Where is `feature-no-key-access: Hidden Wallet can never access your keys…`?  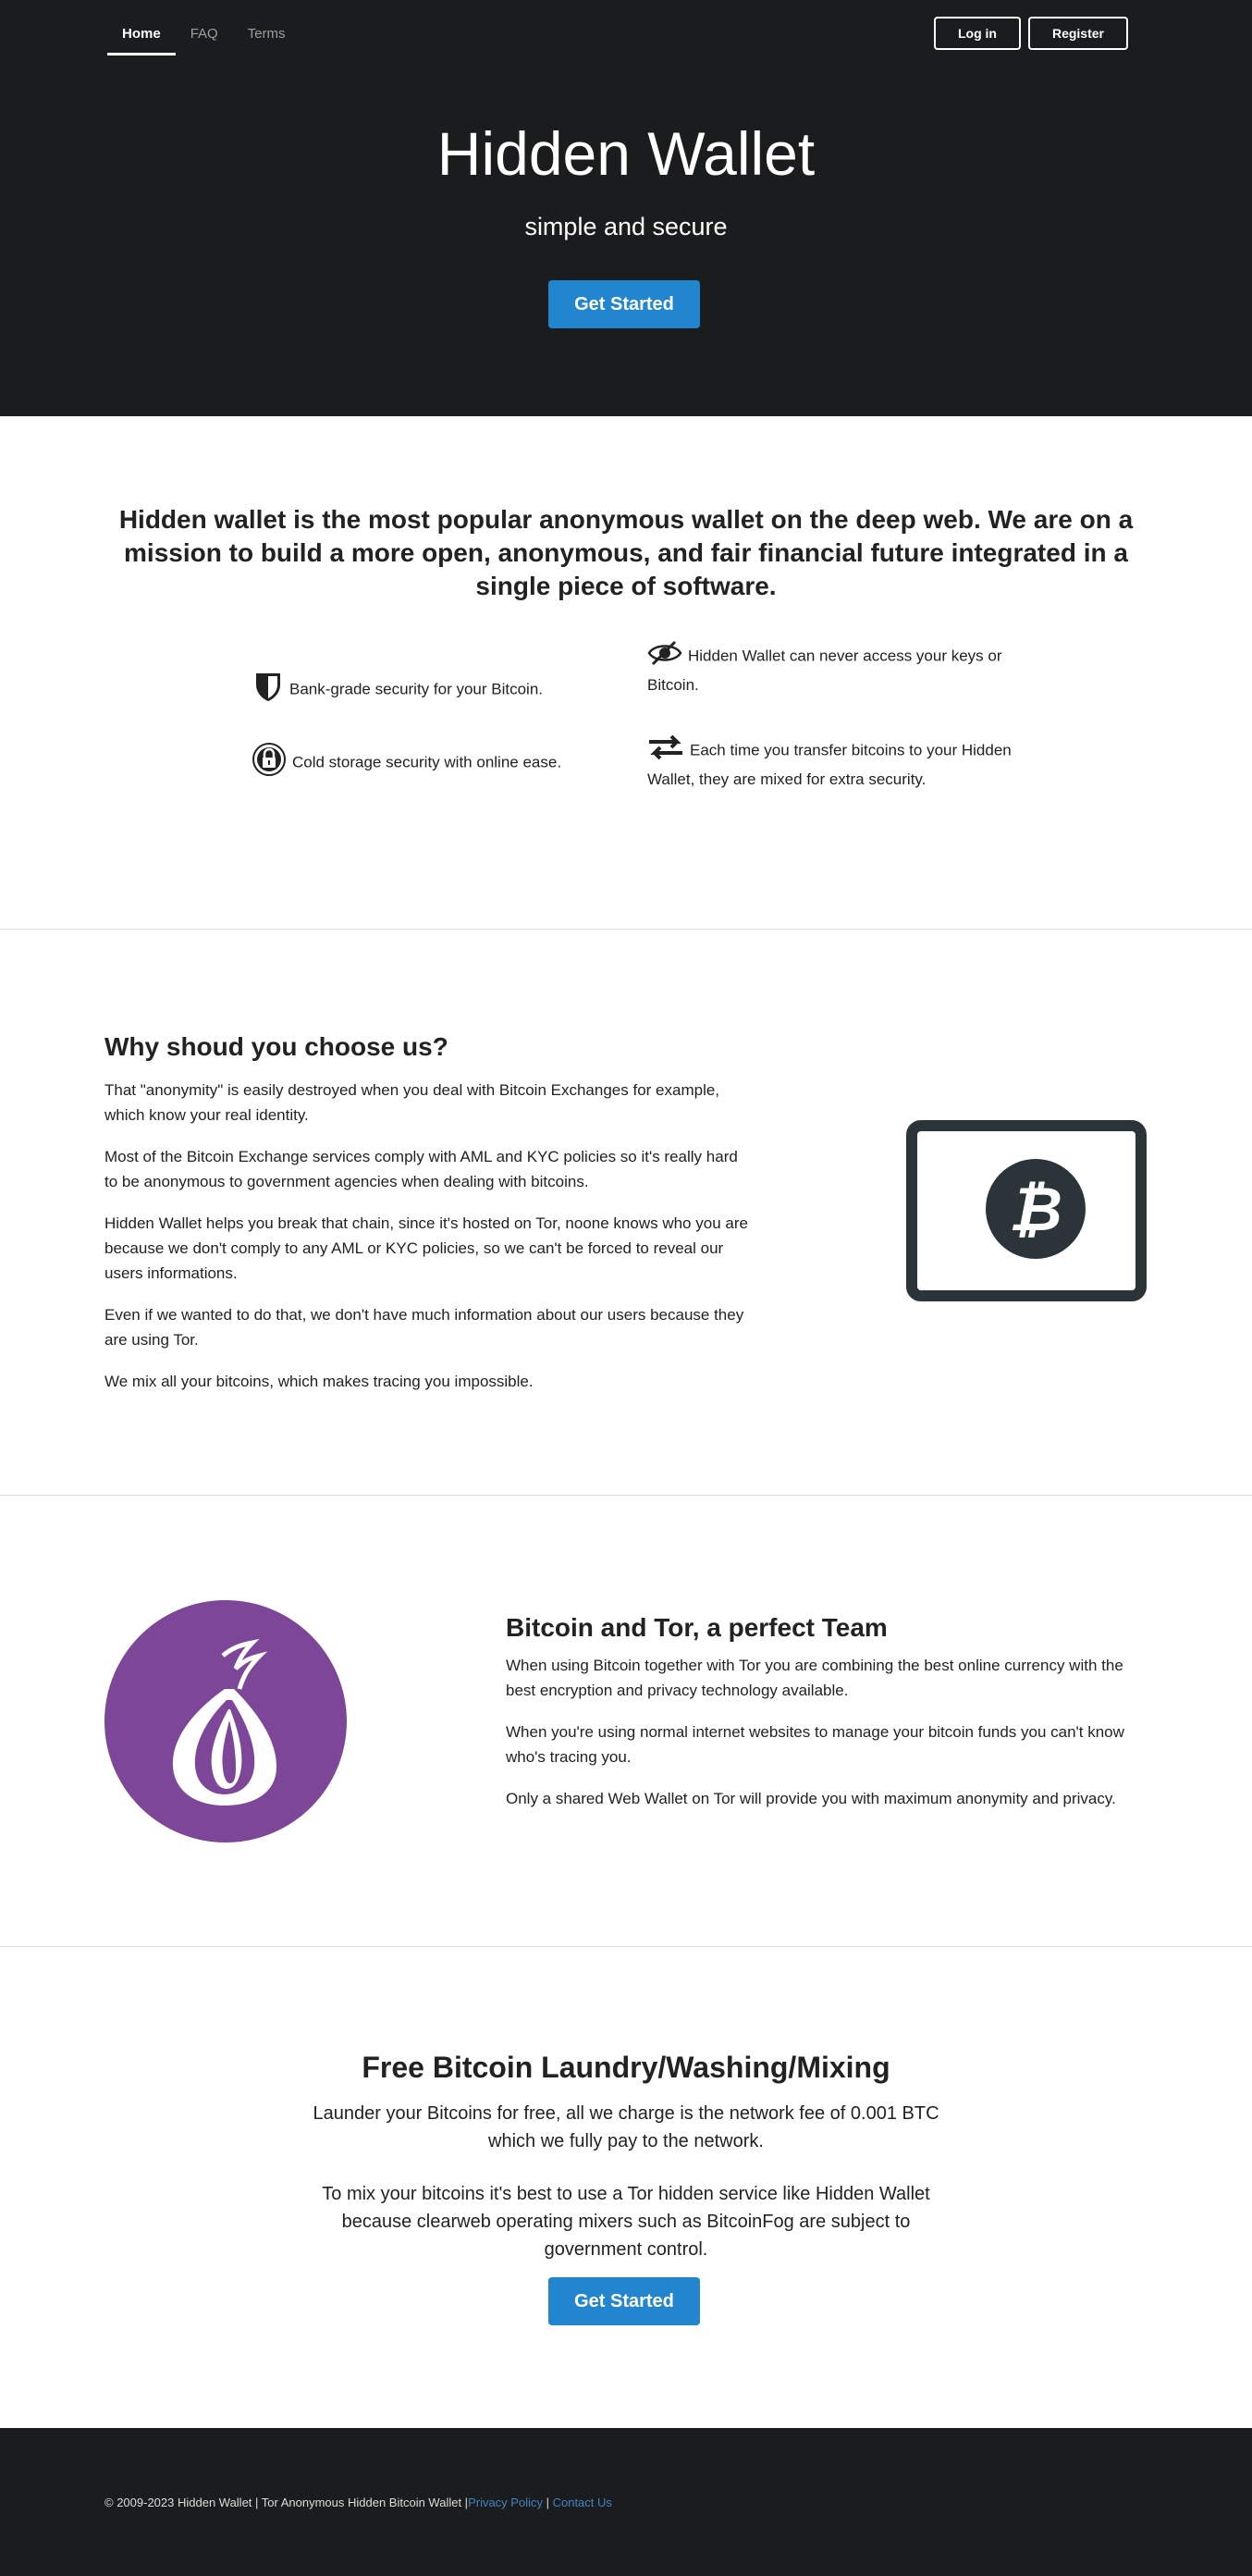 feature-no-key-access: Hidden Wallet can never access your keys… is located at coordinates (832, 668).